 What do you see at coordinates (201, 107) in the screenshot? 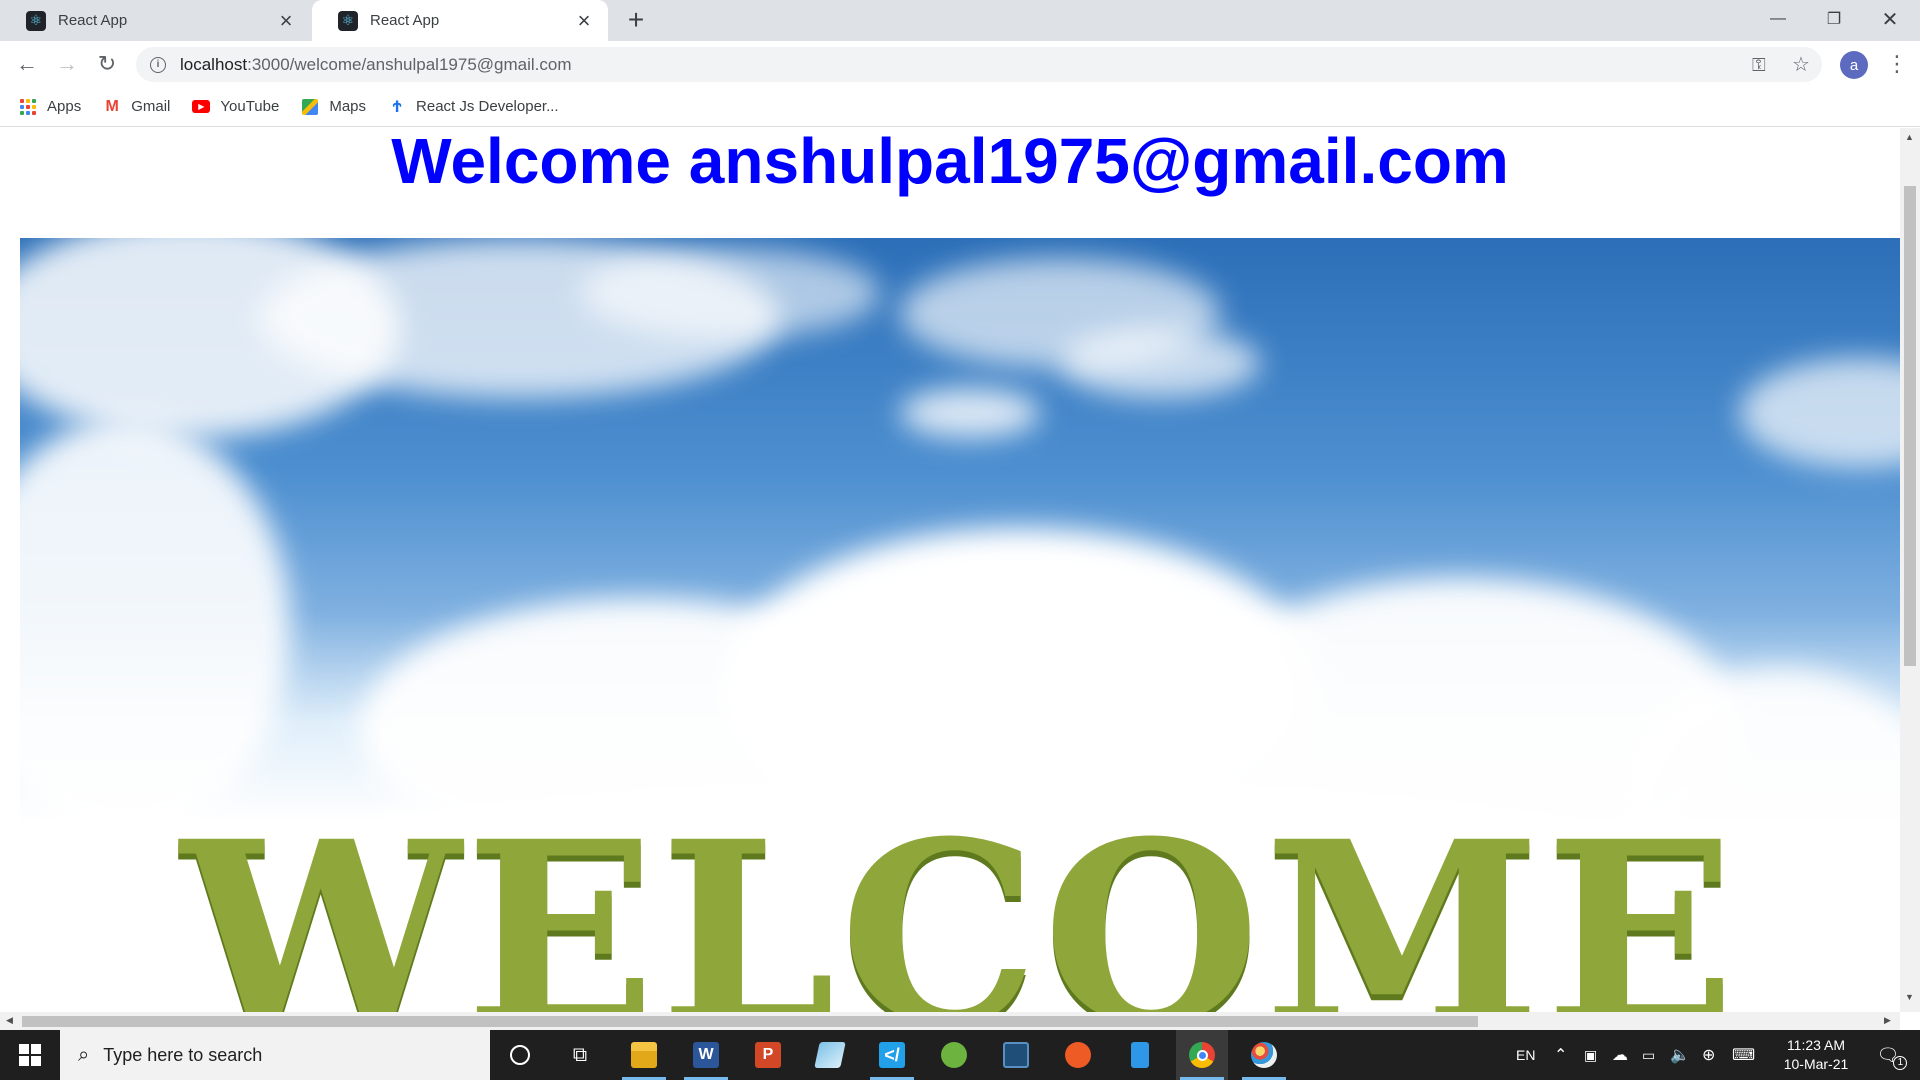
I see `youtube-icon: ▶` at bounding box center [201, 107].